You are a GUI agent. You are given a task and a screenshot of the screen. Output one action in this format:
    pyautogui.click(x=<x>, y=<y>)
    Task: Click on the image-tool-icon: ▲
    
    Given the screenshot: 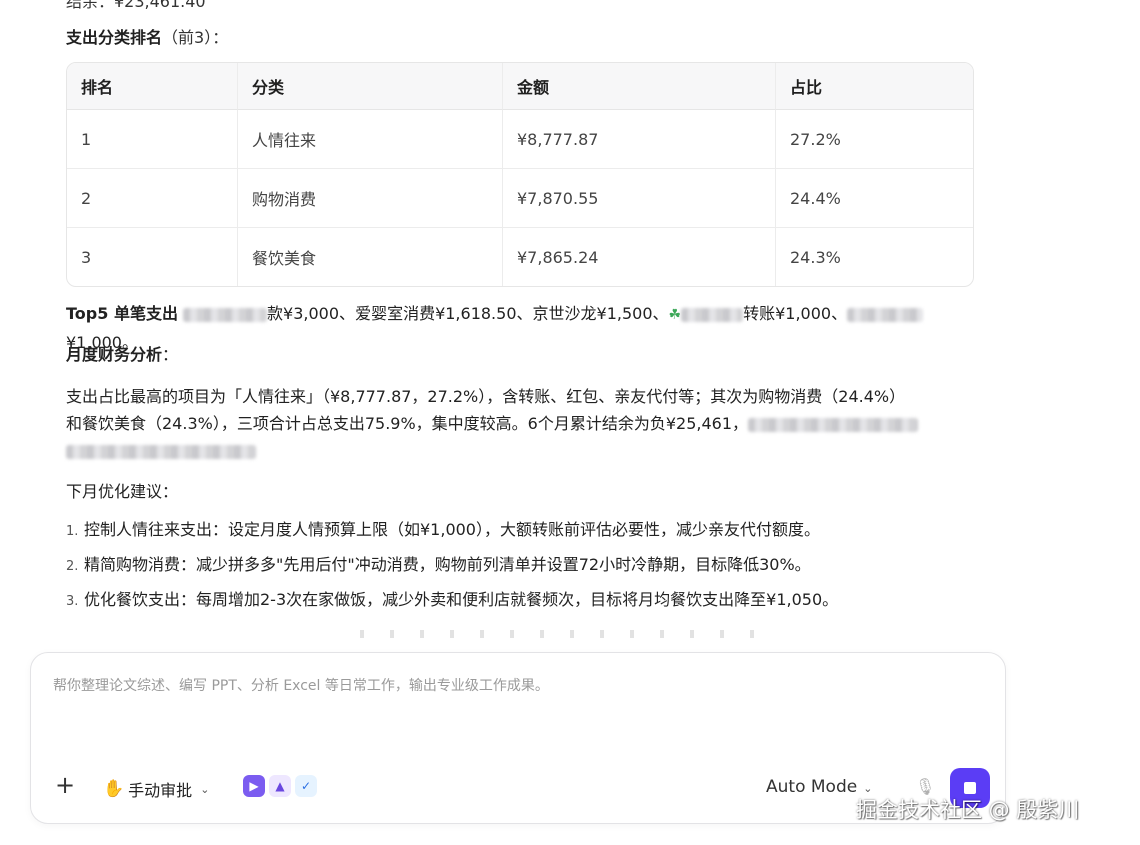 What is the action you would take?
    pyautogui.click(x=280, y=786)
    